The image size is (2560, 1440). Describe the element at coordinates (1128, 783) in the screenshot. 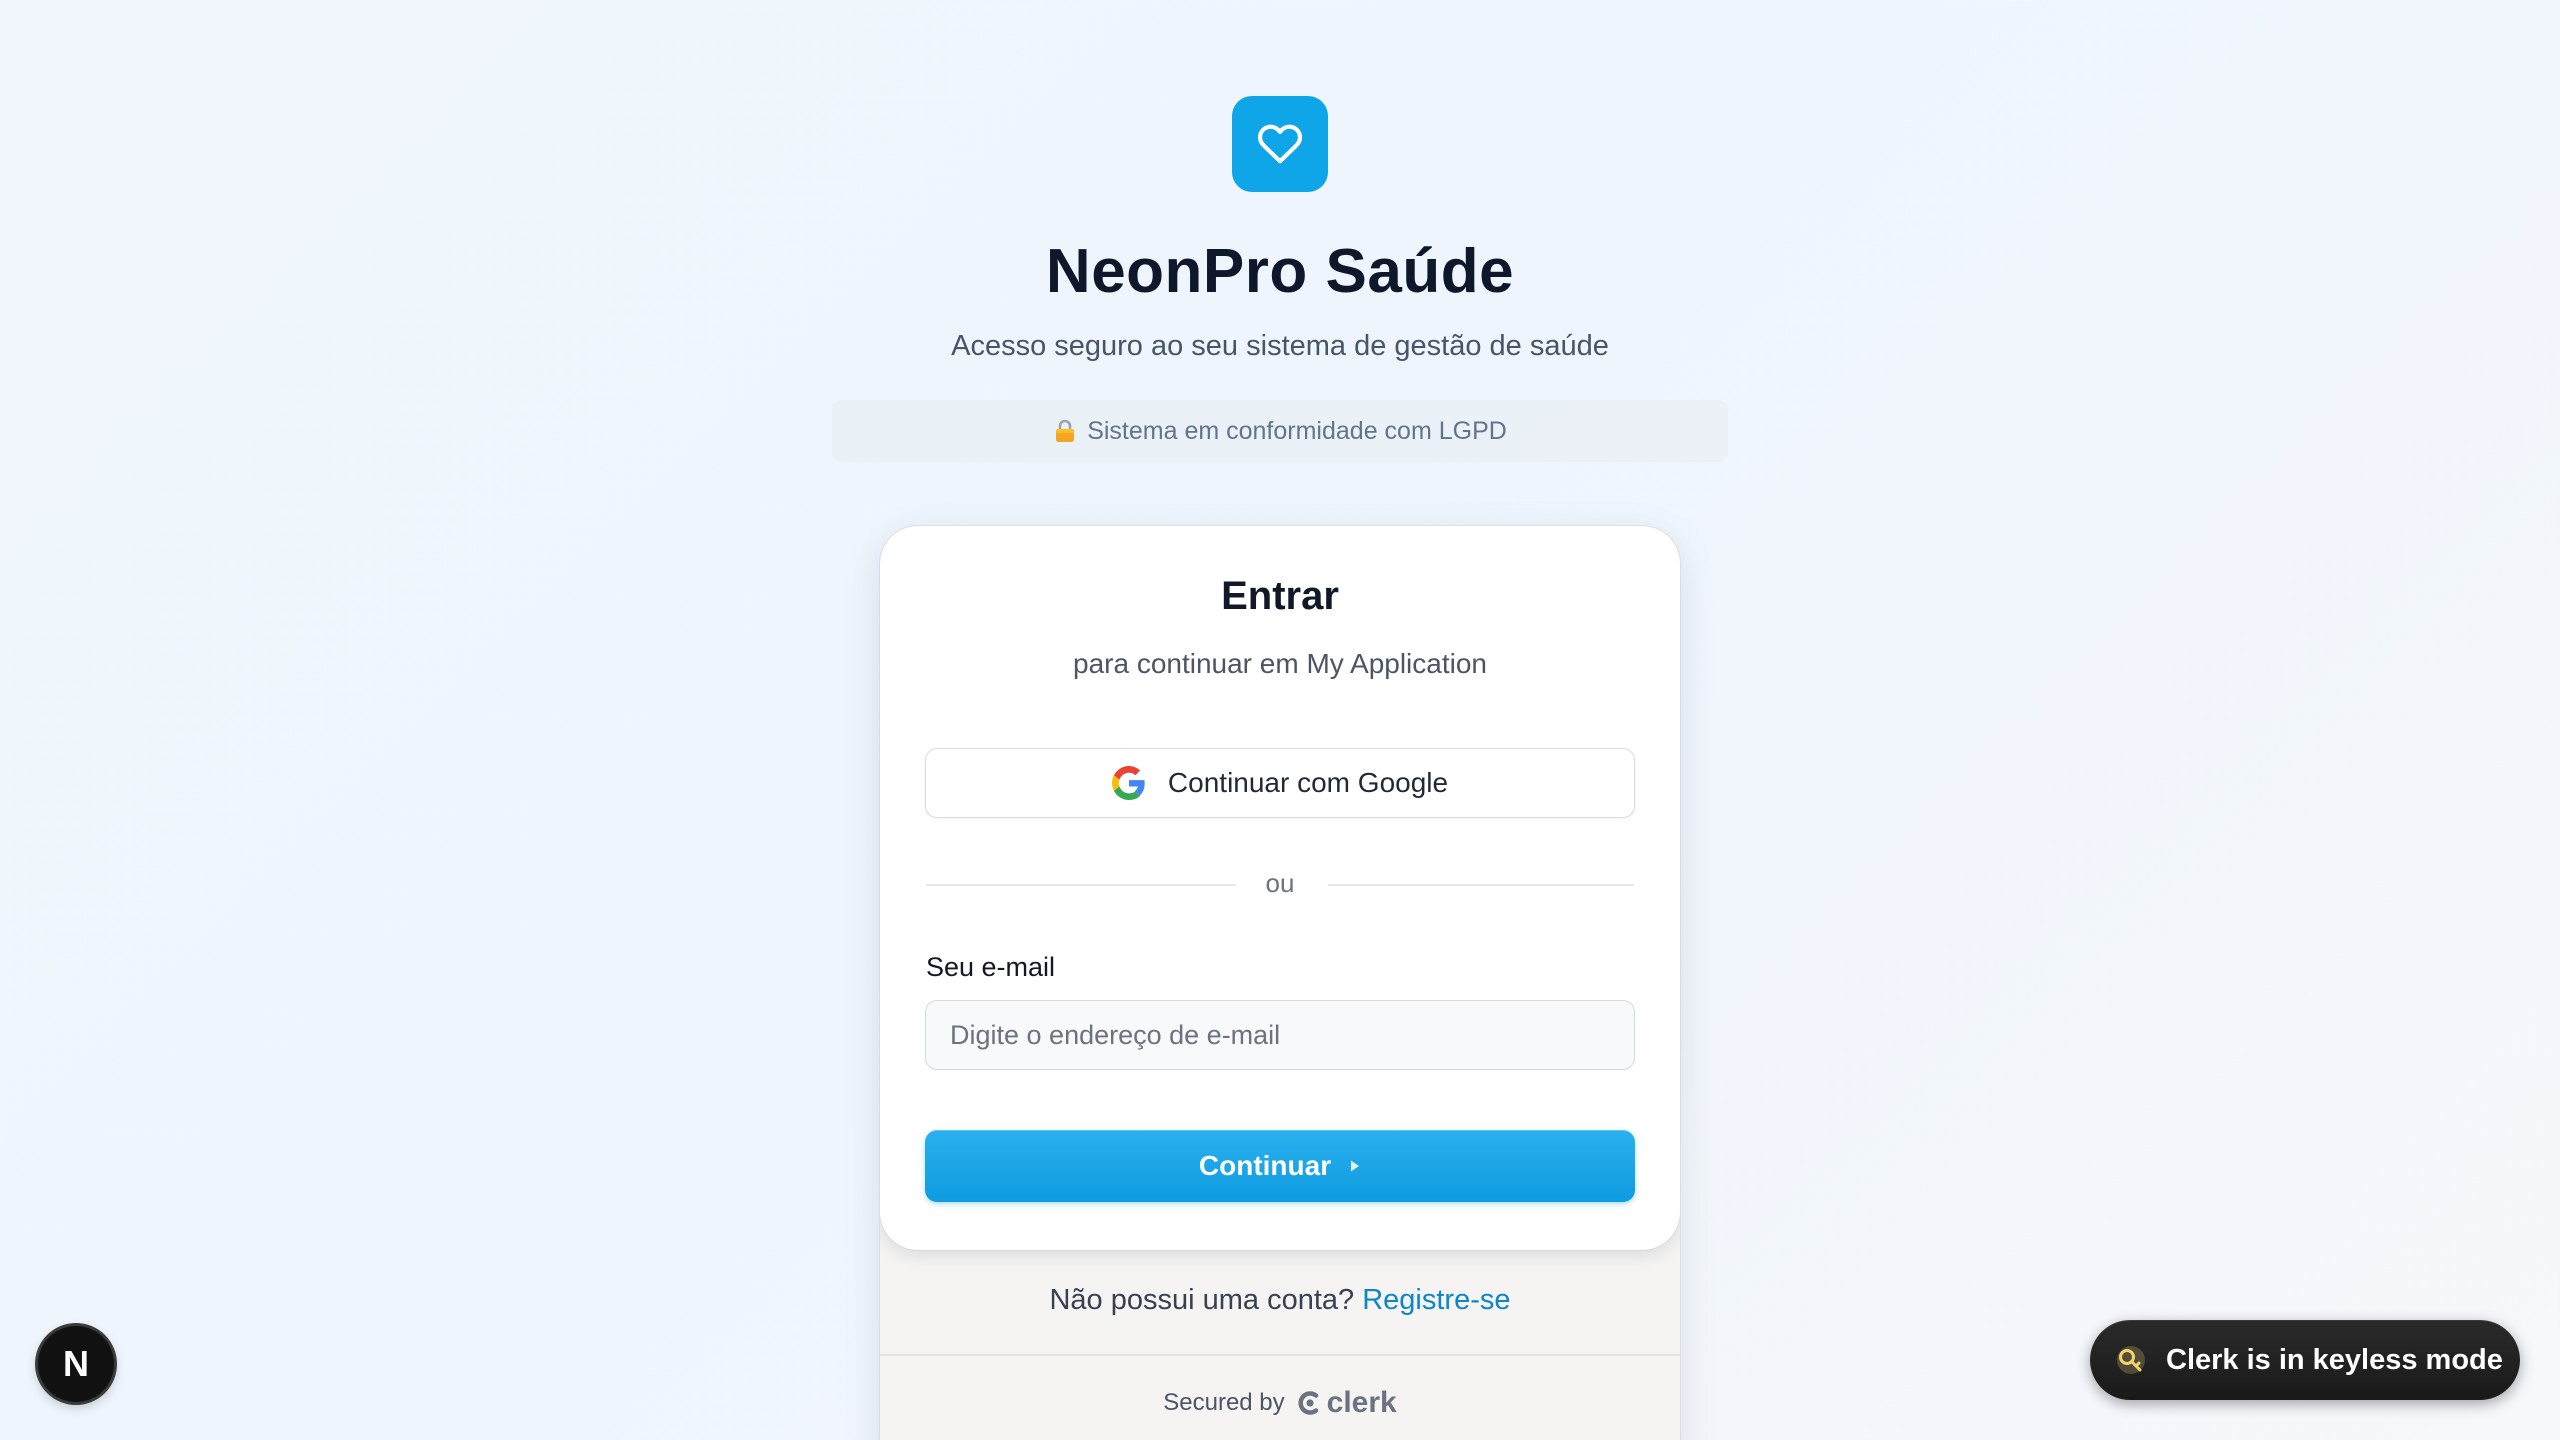

I see `google-icon` at that location.